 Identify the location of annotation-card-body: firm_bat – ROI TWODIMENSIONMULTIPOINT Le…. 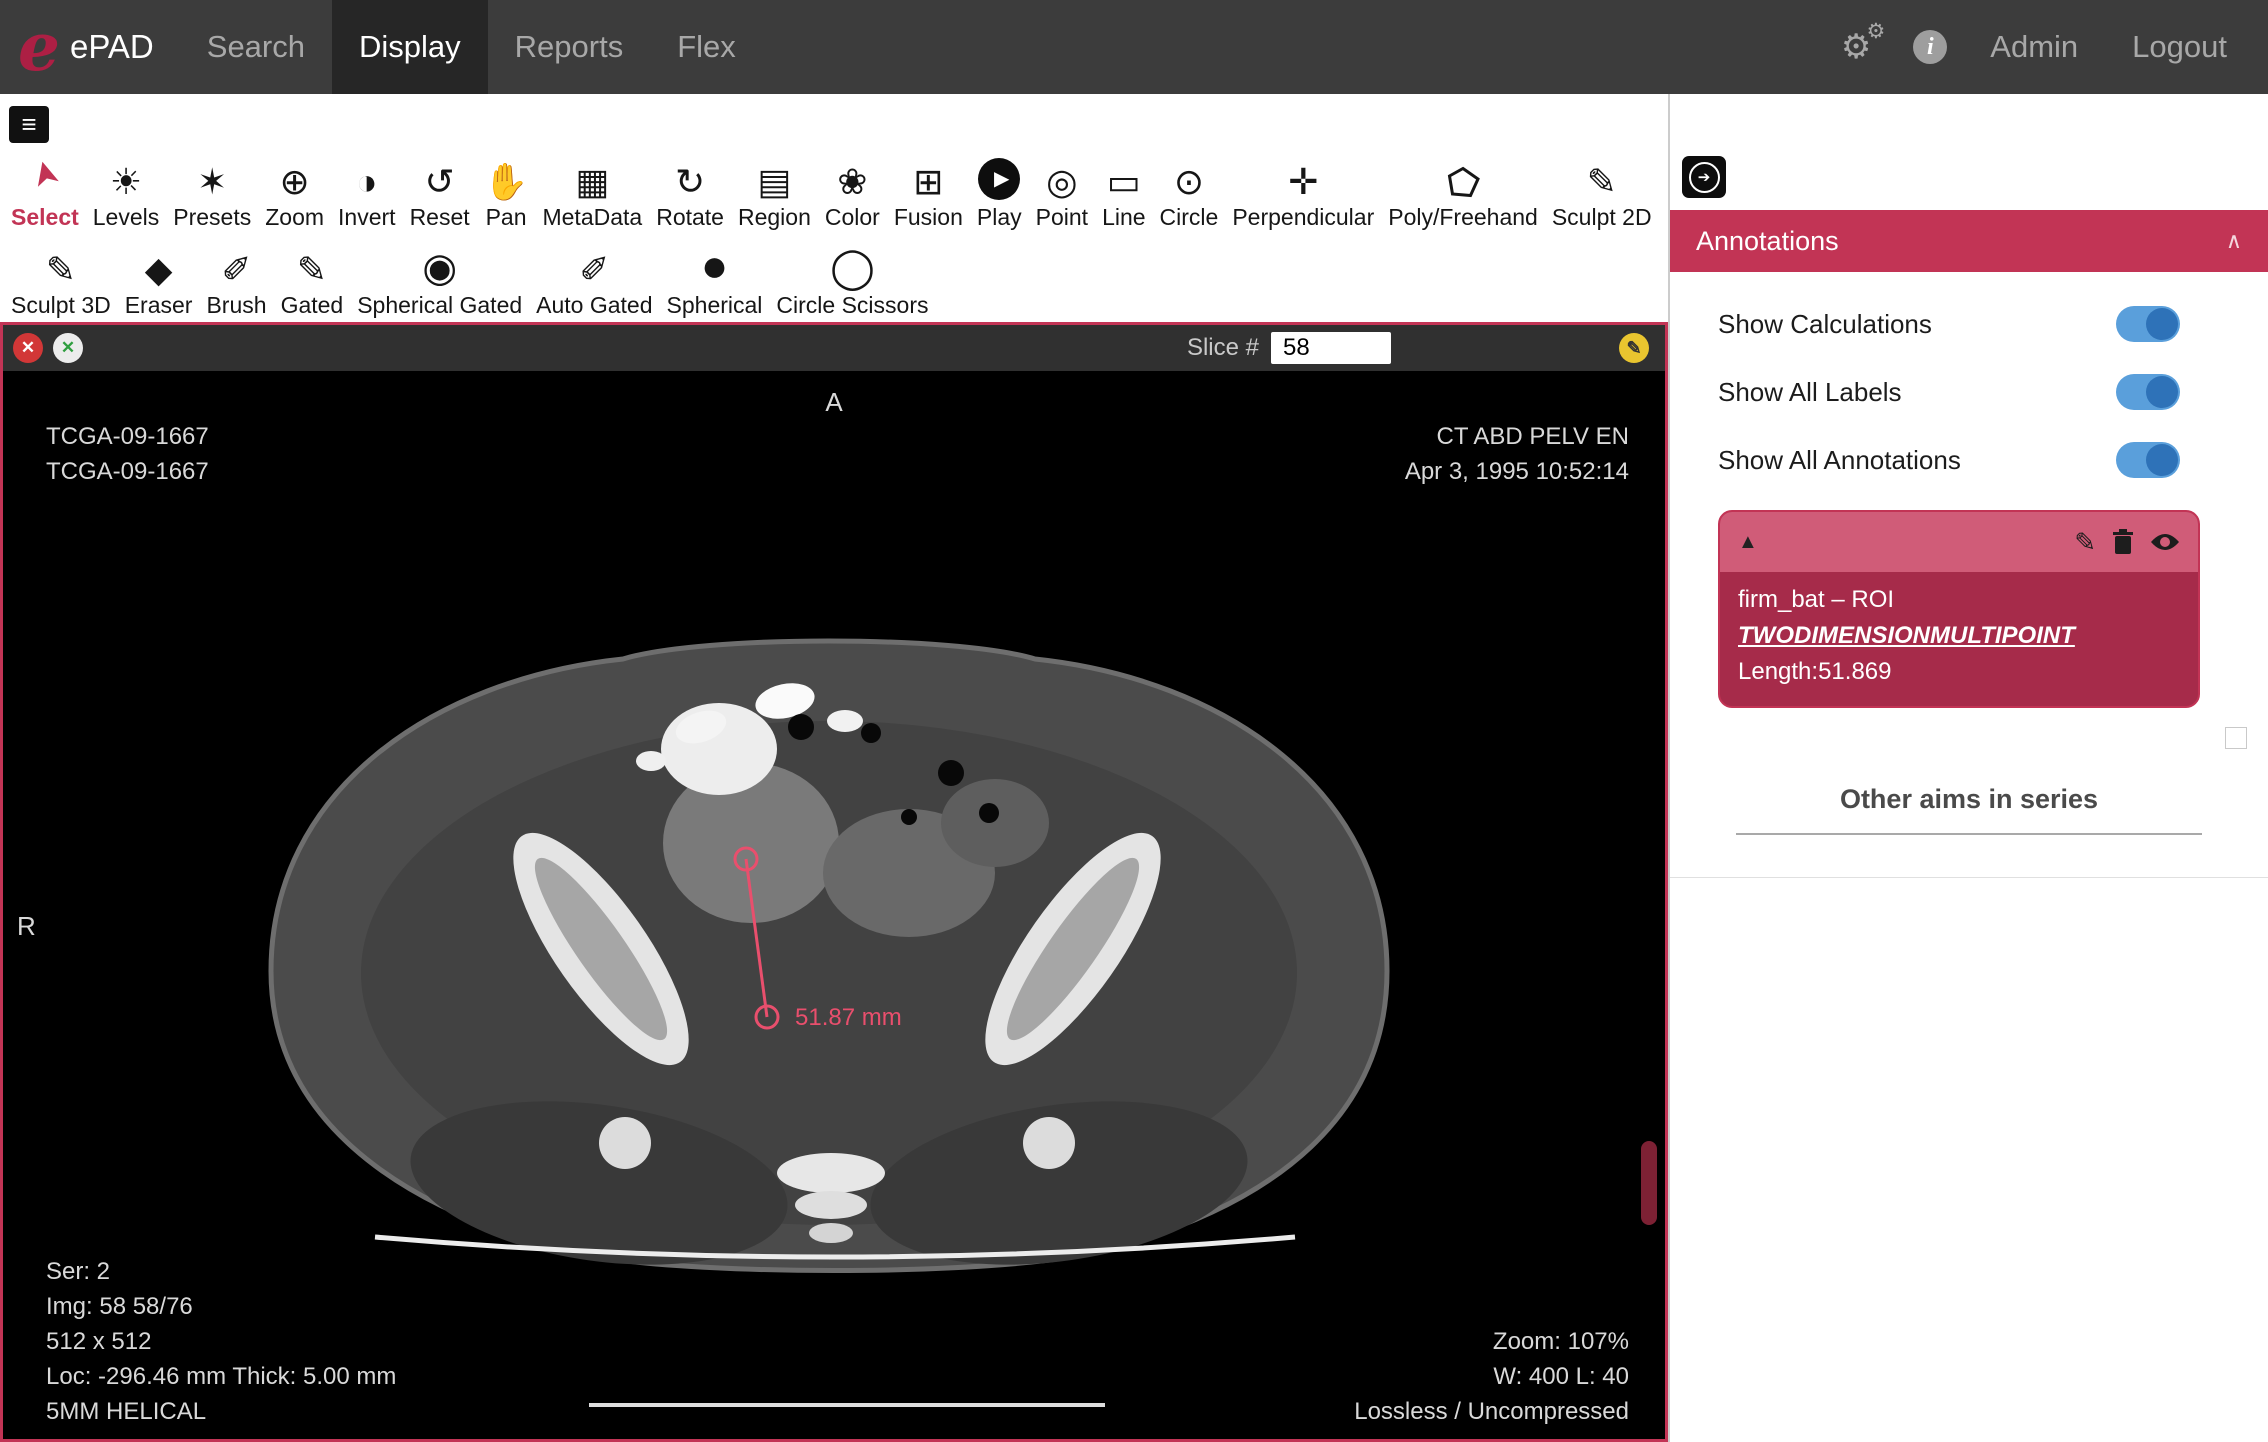
(1959, 639).